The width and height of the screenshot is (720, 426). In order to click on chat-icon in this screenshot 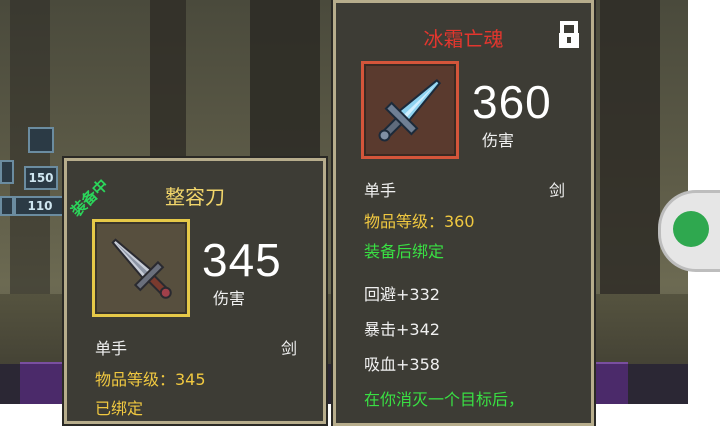, I will do `click(691, 229)`.